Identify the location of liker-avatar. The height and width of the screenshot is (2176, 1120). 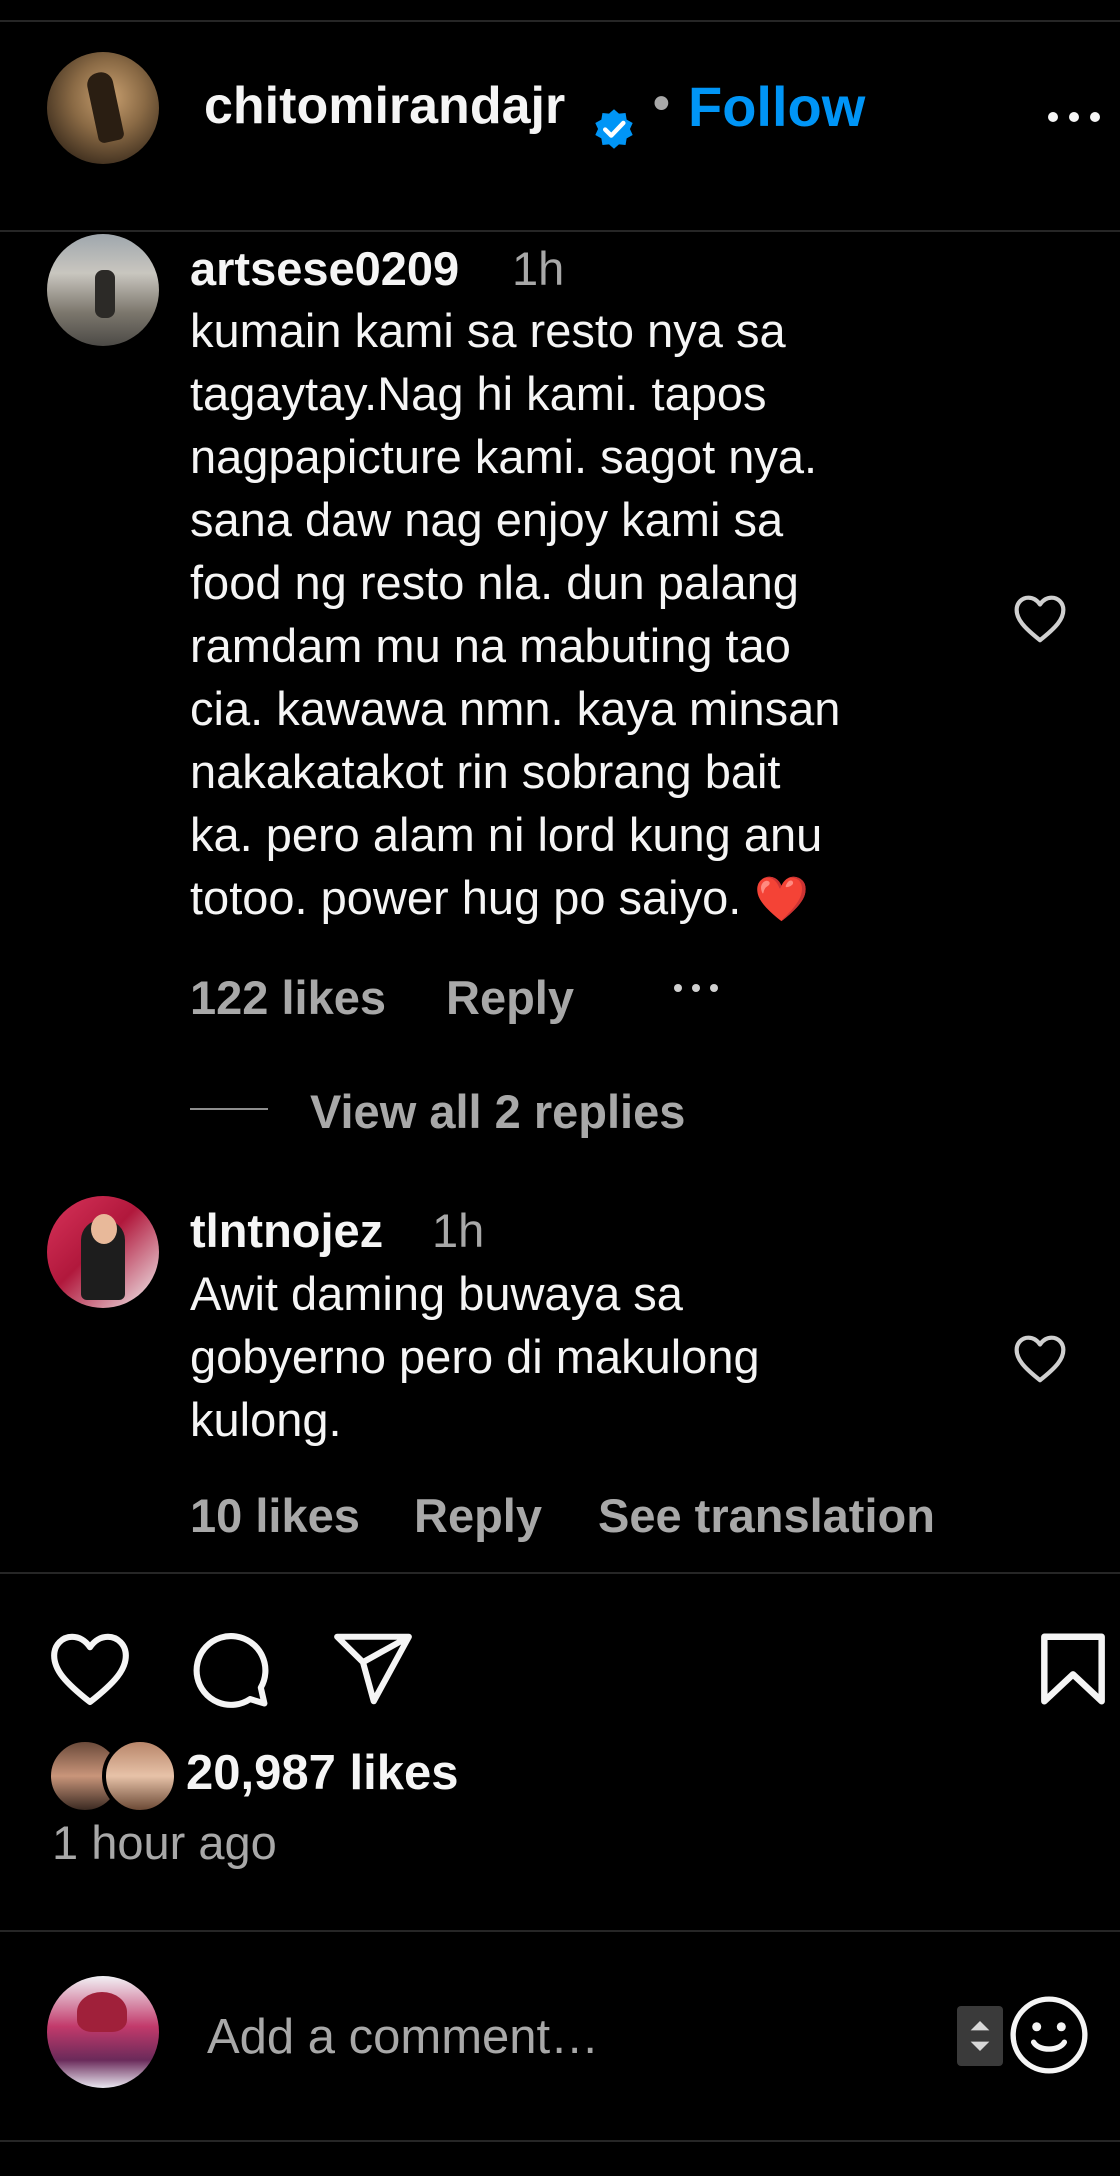
(140, 1776).